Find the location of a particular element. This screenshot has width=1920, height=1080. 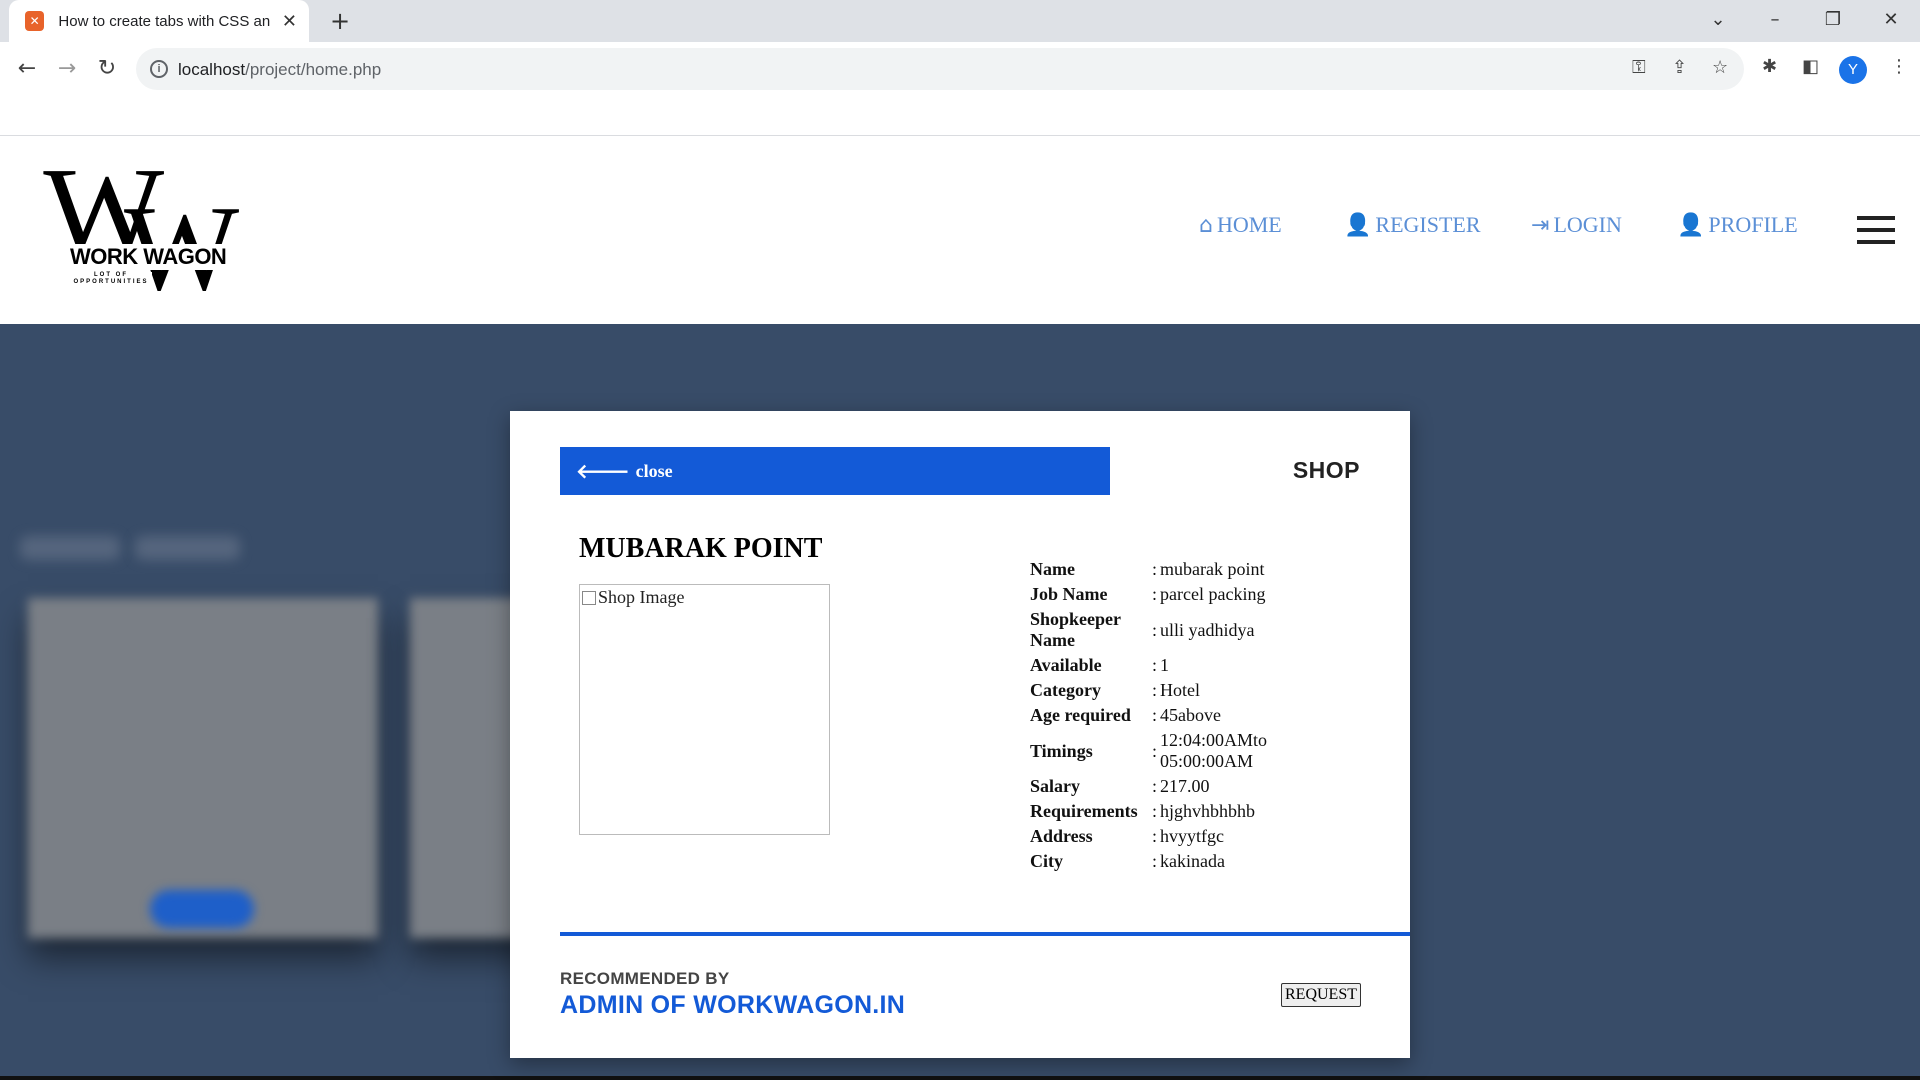

detail-value: parcel packing is located at coordinates (1213, 594).